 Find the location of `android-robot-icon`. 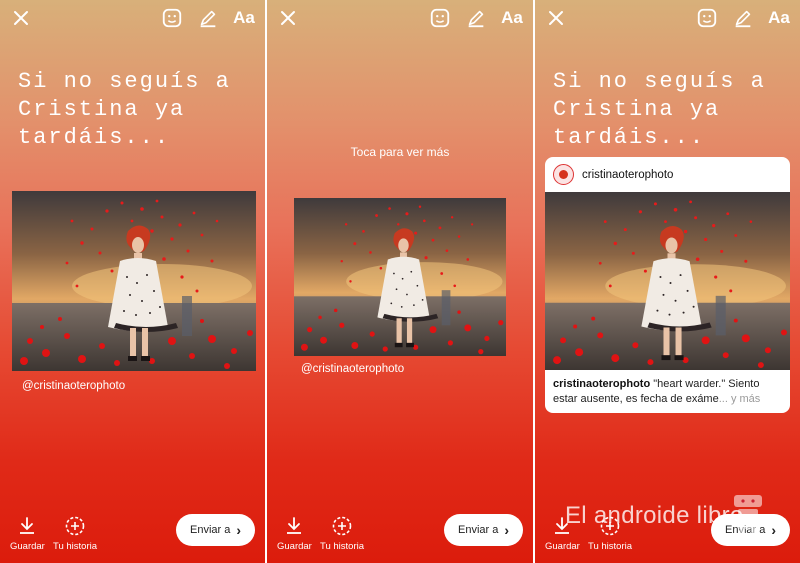

android-robot-icon is located at coordinates (748, 516).